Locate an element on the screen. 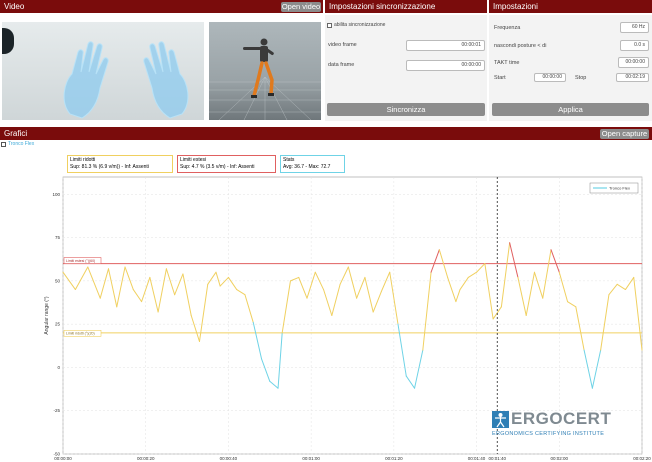  settings-title: Impostazioni is located at coordinates (515, 6).